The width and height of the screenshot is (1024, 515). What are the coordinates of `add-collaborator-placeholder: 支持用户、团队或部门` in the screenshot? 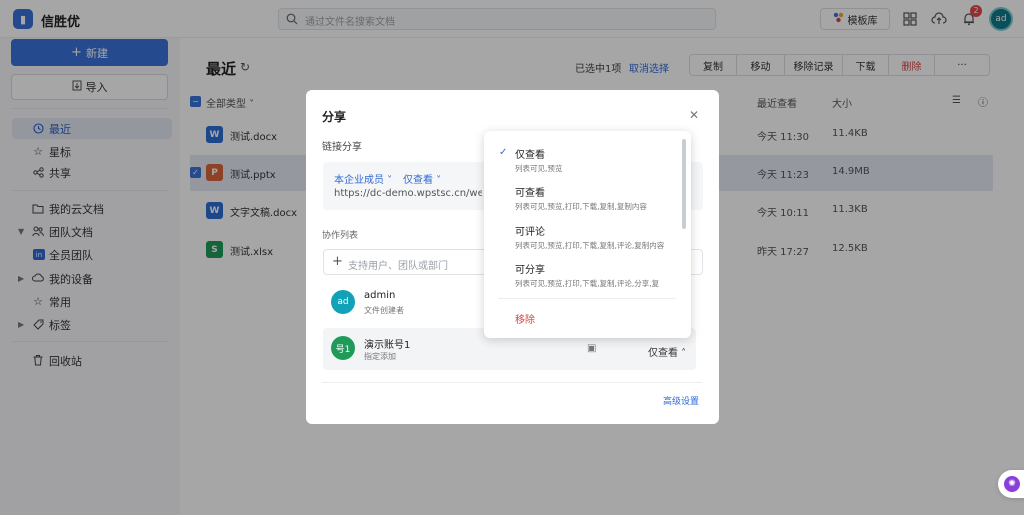 It's located at (398, 266).